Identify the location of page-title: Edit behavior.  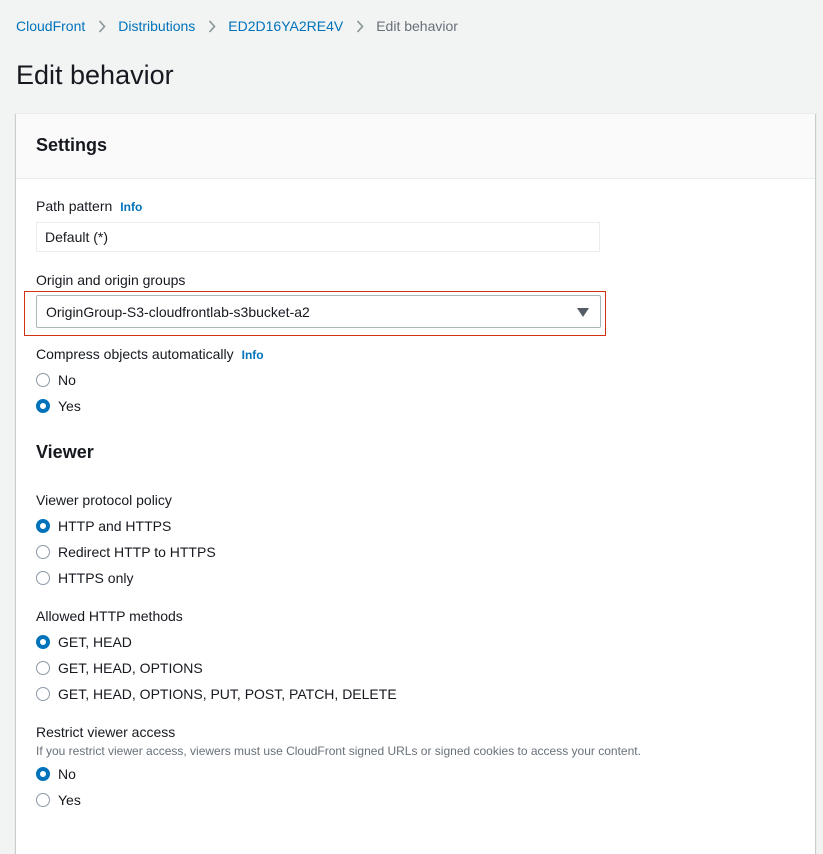
(95, 75).